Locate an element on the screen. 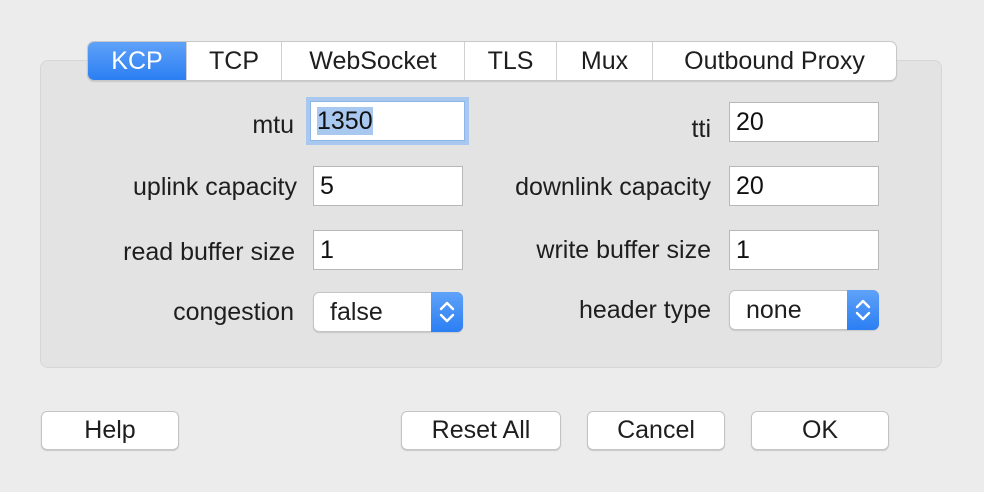 This screenshot has height=492, width=984. read-buffer-size-field: 1 is located at coordinates (388, 250).